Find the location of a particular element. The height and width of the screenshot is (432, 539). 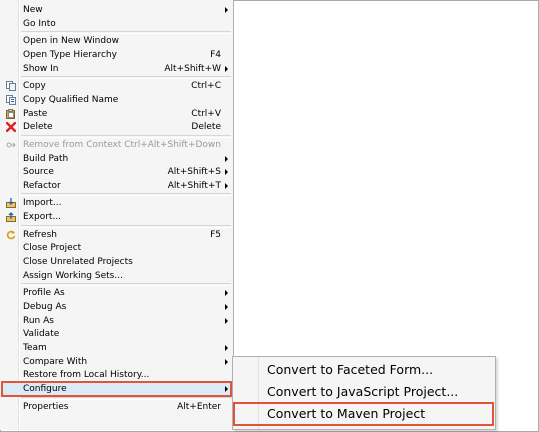

menu-item-label: Open in New Window is located at coordinates (71, 41).